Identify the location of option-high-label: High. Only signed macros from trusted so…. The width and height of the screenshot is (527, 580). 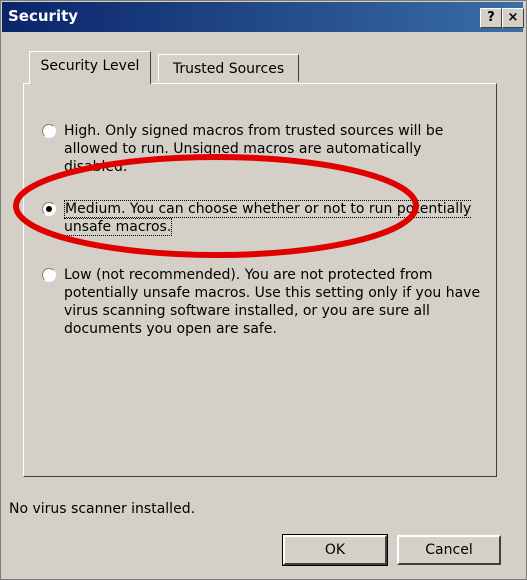
(254, 149).